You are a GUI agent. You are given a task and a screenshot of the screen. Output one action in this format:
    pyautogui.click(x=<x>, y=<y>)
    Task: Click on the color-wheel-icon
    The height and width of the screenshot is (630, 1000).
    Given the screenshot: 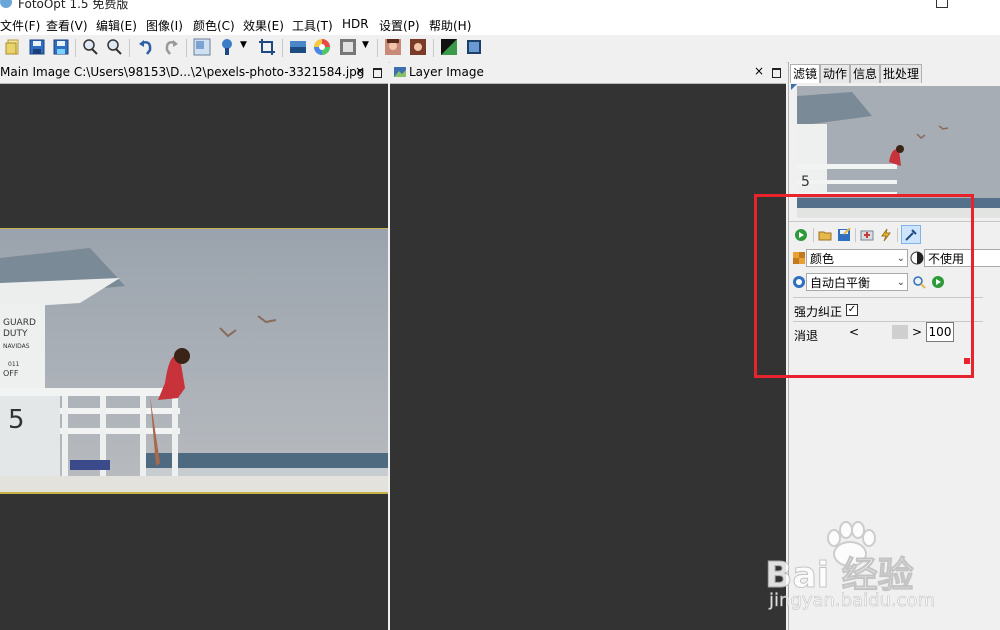 What is the action you would take?
    pyautogui.click(x=322, y=47)
    